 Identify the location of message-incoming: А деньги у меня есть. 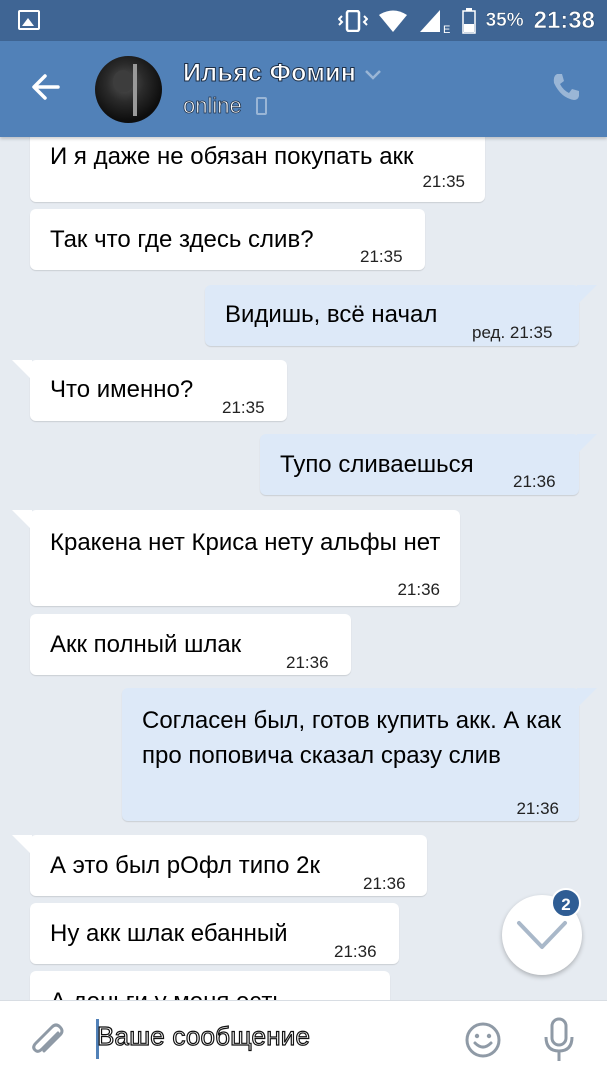
(210, 985).